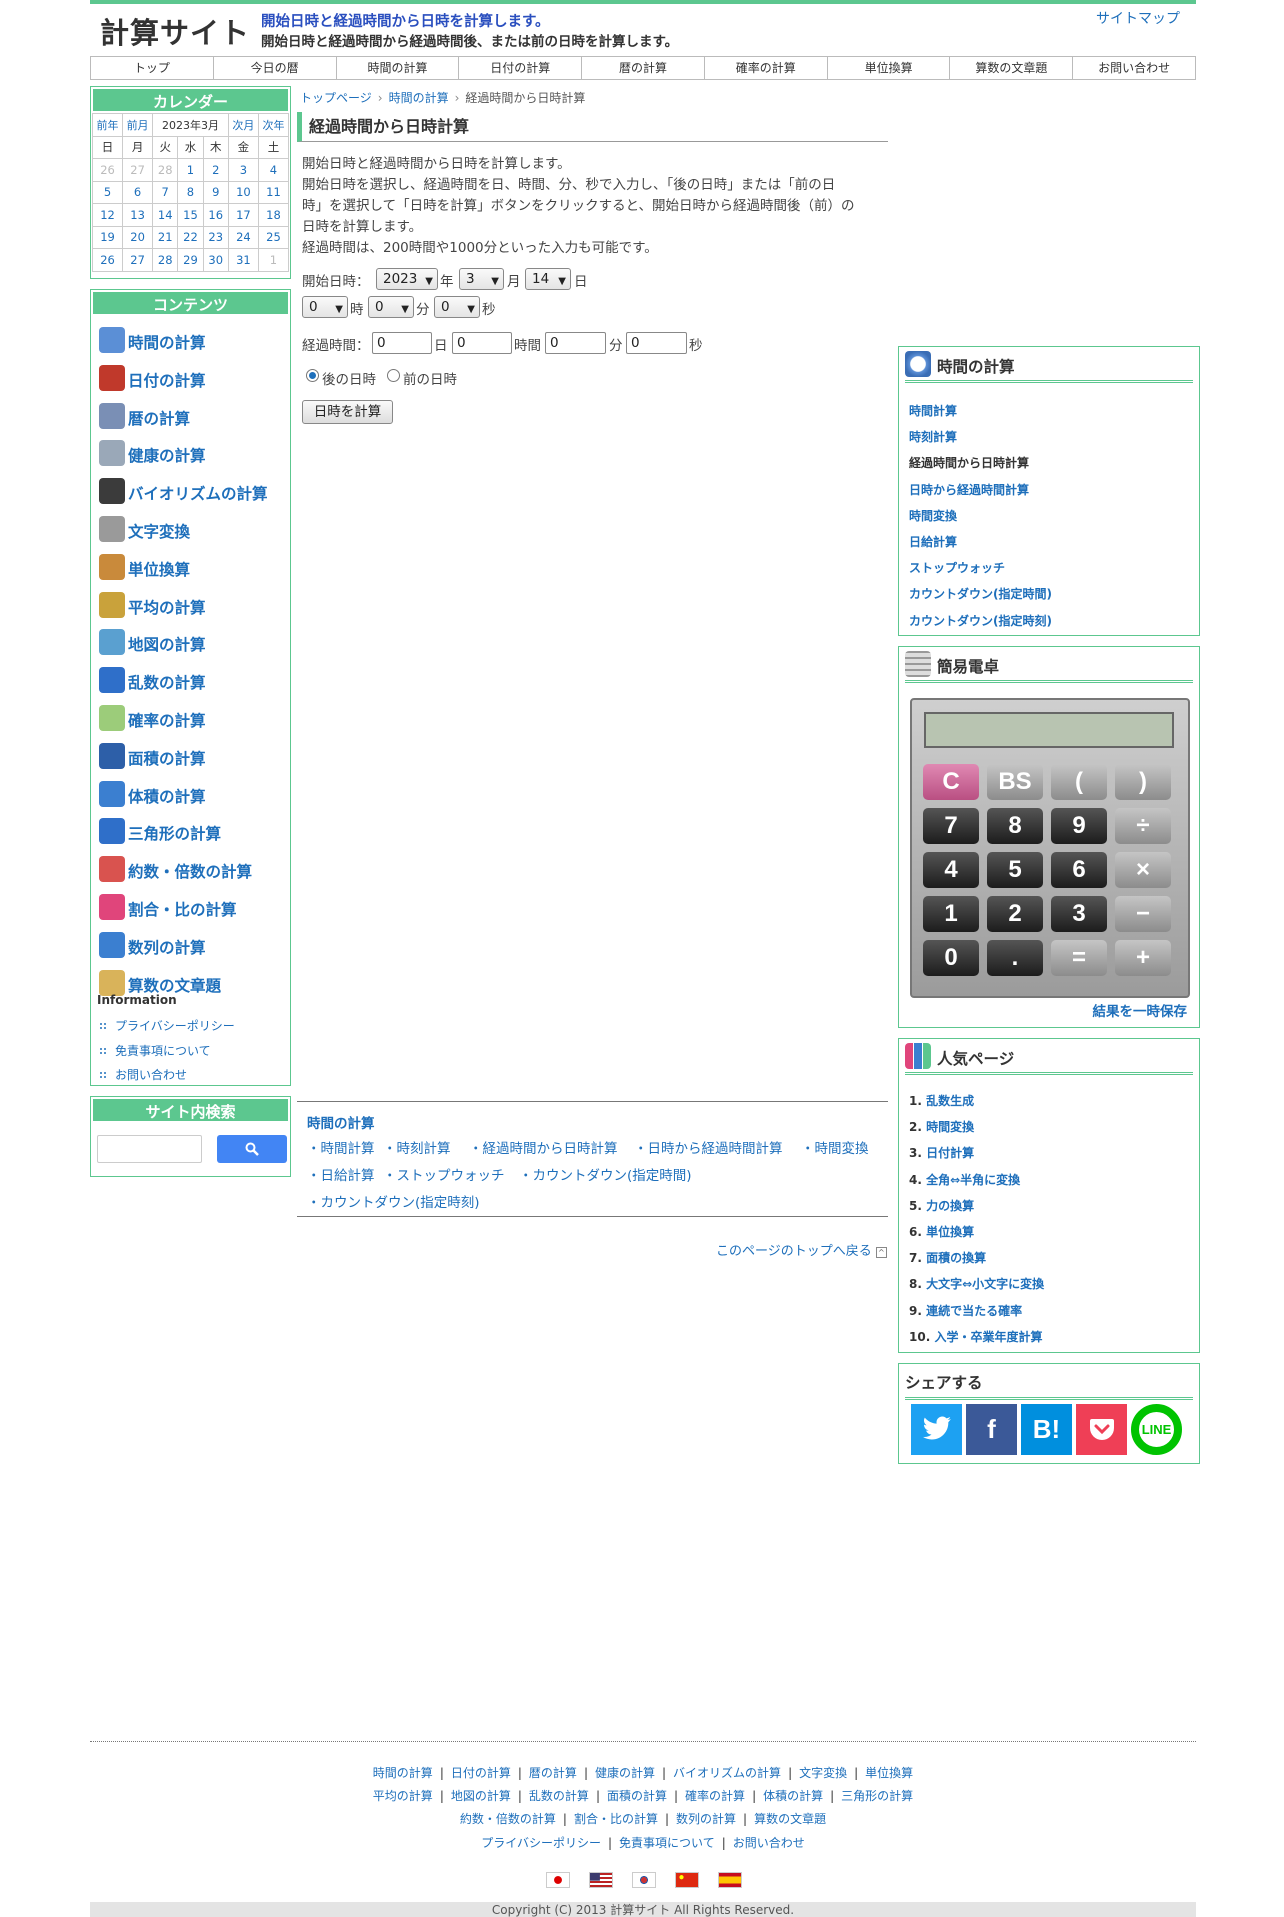  Describe the element at coordinates (243, 215) in the screenshot. I see `calendar-day: 17` at that location.